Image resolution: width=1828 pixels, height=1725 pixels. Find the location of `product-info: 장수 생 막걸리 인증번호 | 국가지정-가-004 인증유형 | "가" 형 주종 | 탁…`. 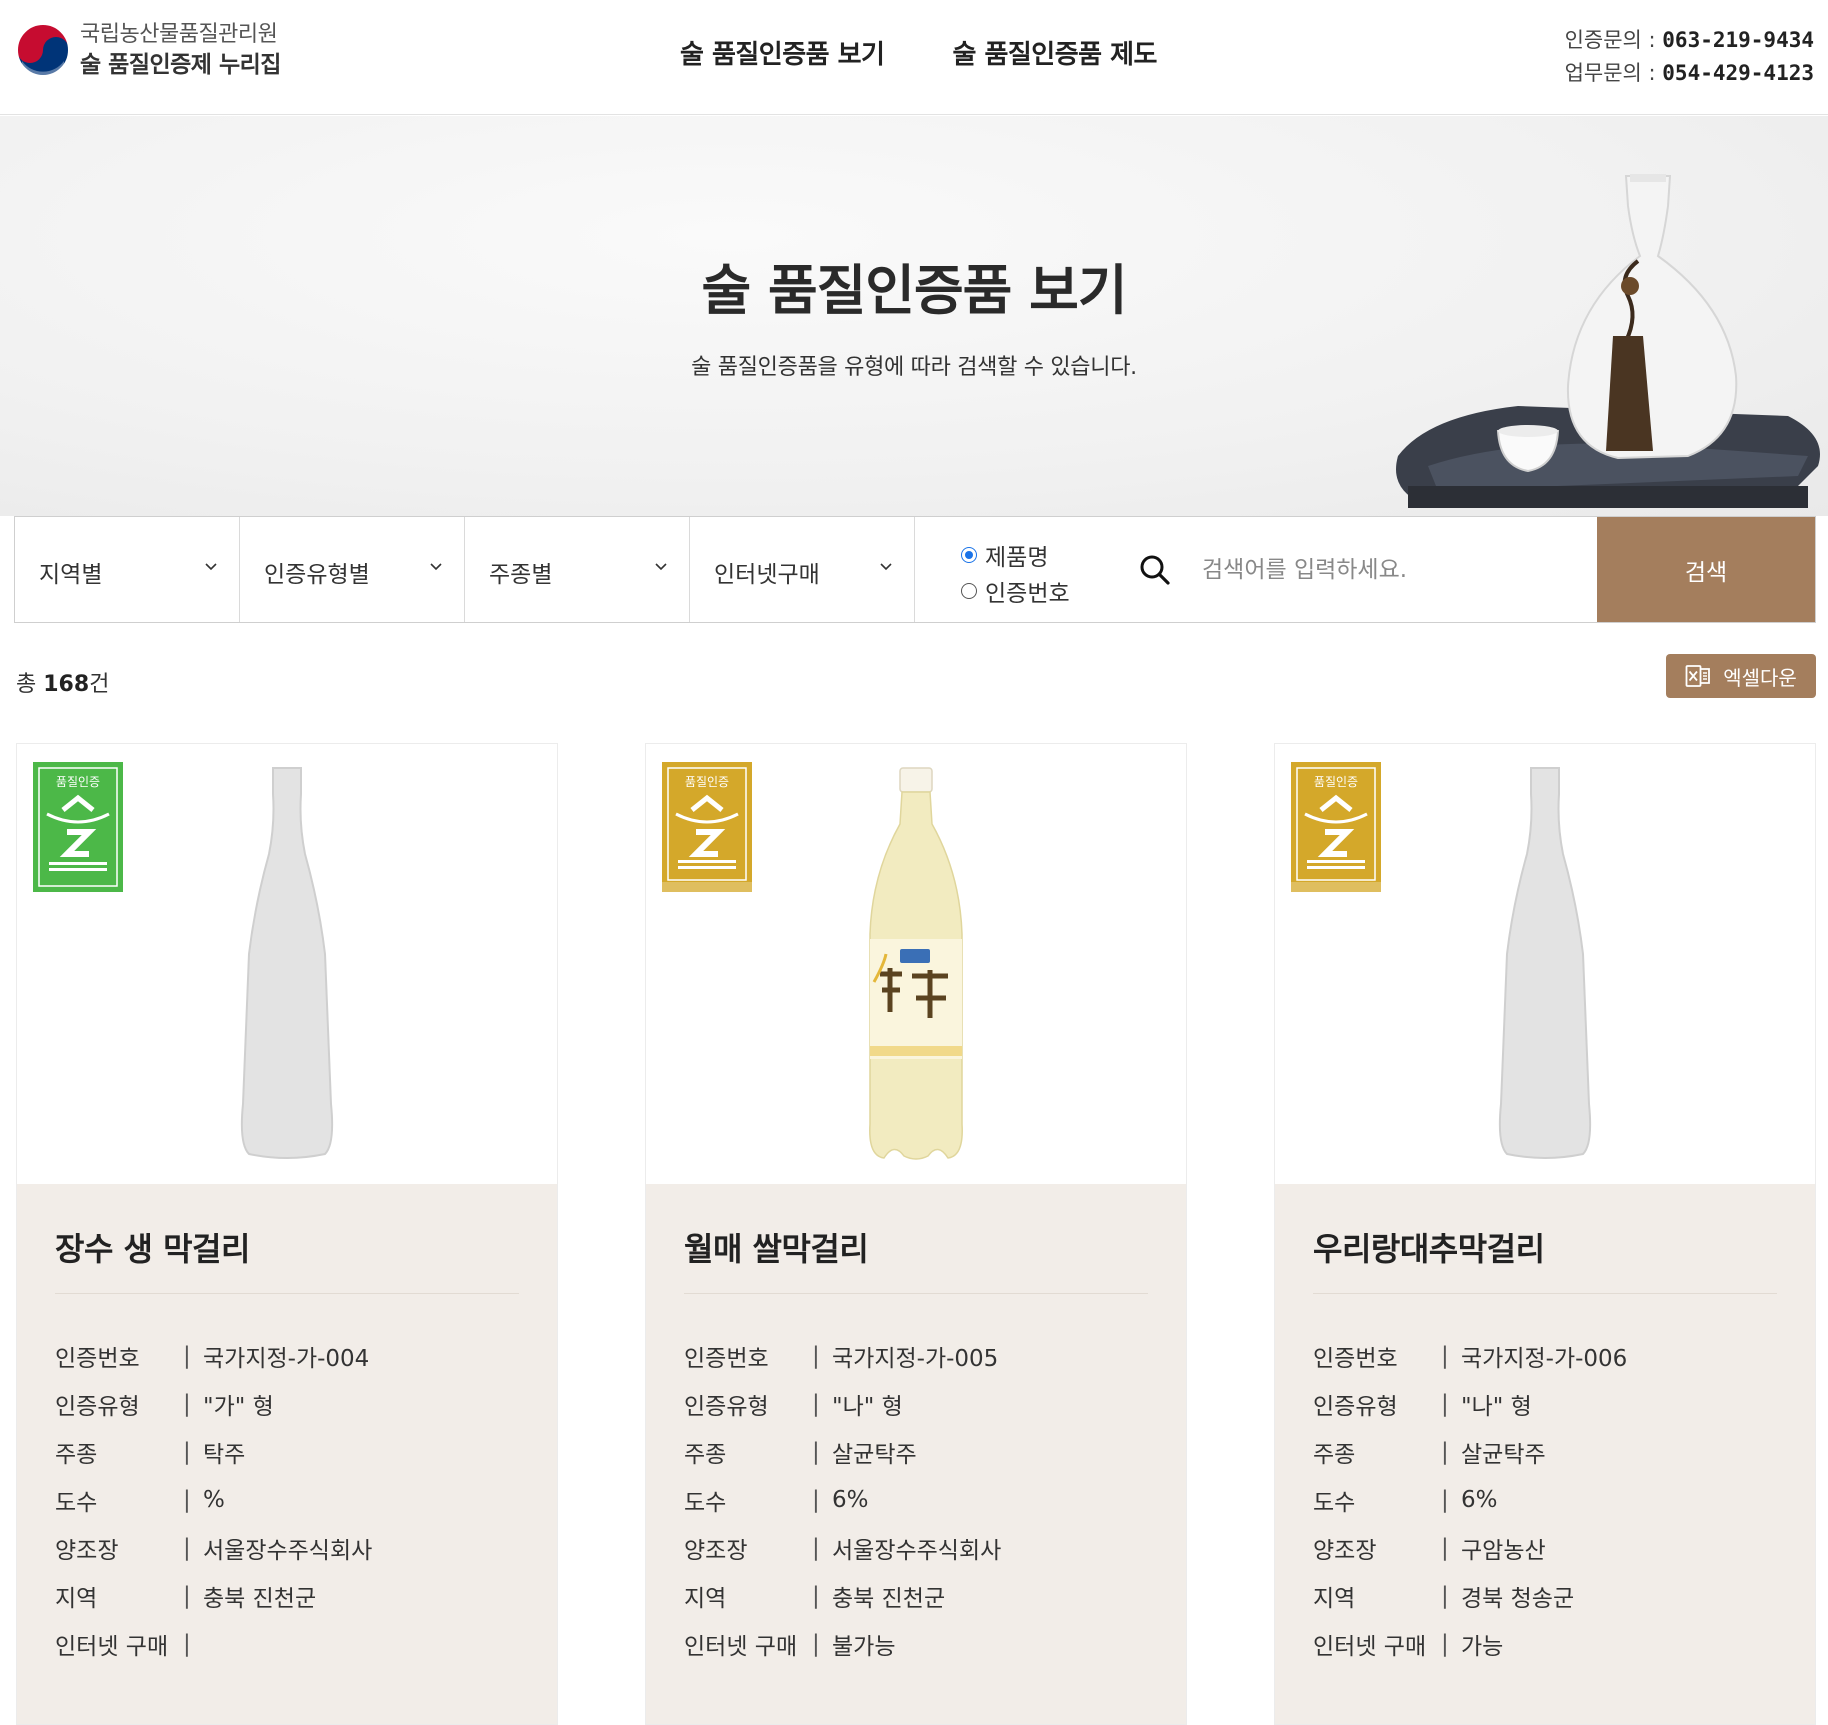

product-info: 장수 생 막걸리 인증번호 | 국가지정-가-004 인증유형 | "가" 형 주종 | 탁… is located at coordinates (287, 1454).